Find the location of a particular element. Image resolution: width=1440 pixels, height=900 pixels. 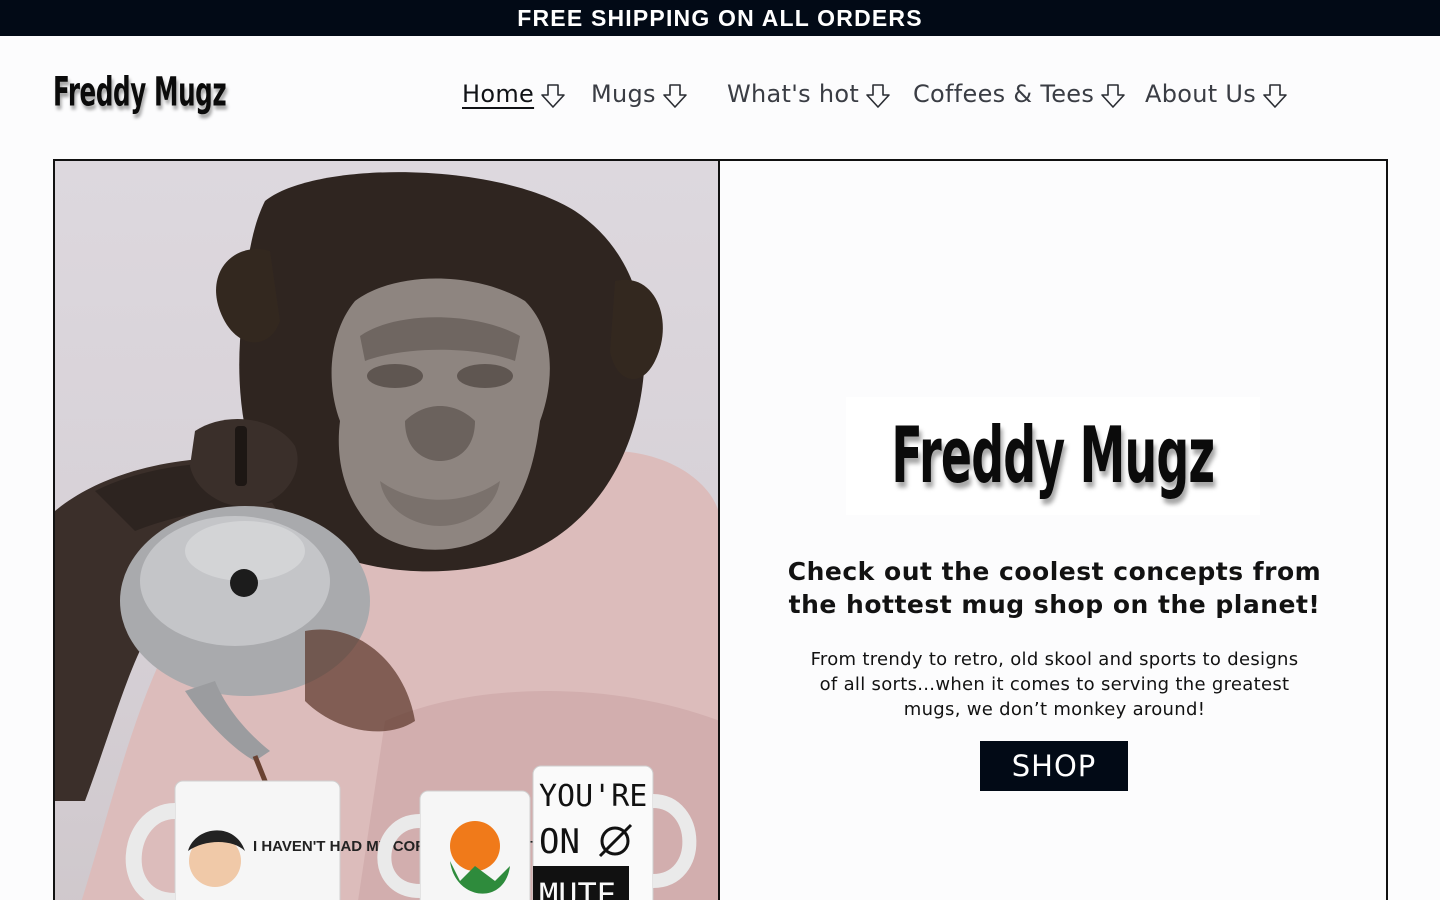

announcement-bar: FREE SHIPPING ON ALL ORDERS is located at coordinates (720, 18).